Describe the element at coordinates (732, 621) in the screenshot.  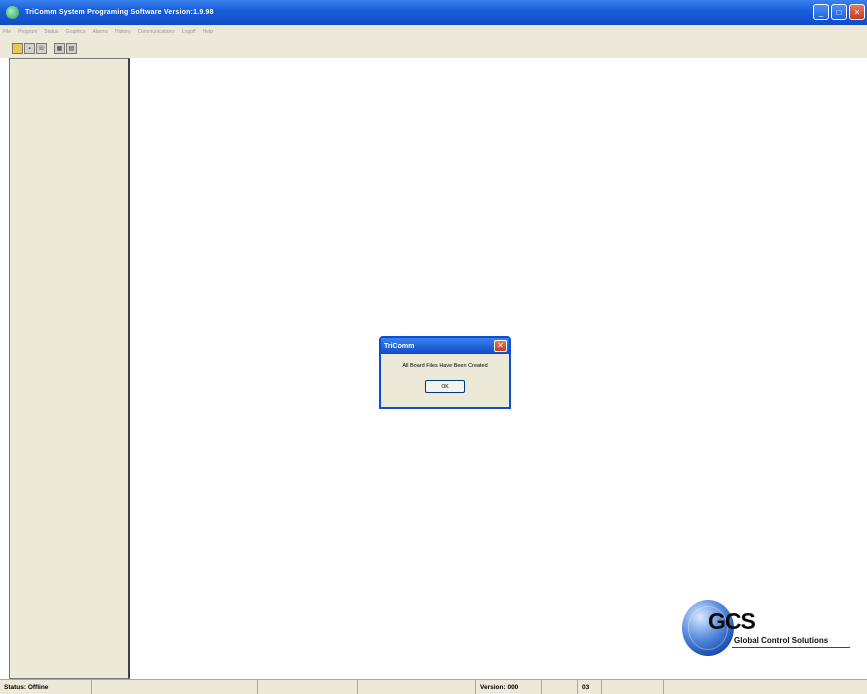
I see `logo-name: GCS` at that location.